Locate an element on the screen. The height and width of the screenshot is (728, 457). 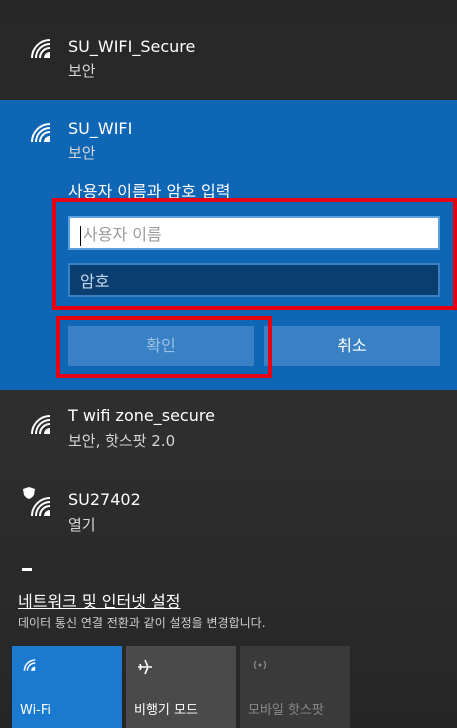
open-network-shield-icon is located at coordinates (29, 493).